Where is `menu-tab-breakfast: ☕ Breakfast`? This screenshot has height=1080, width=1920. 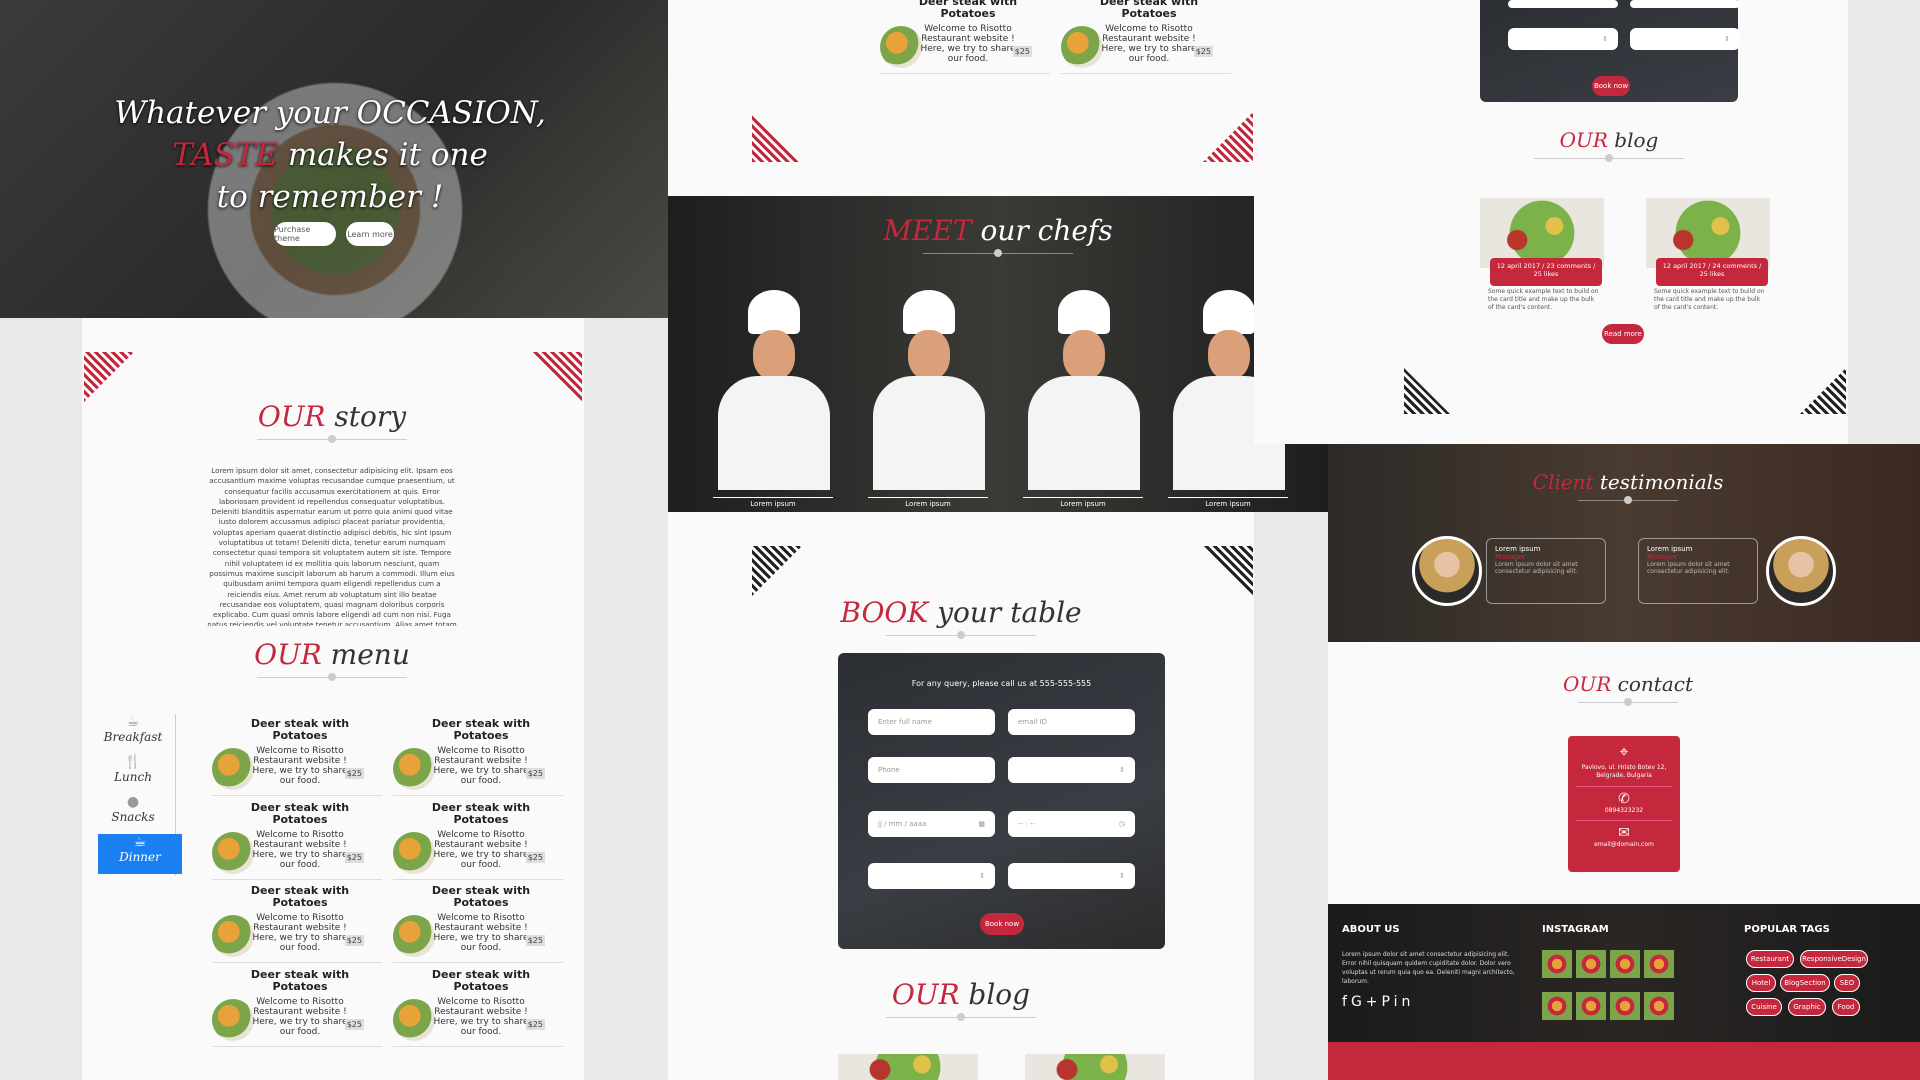
menu-tab-breakfast: ☕ Breakfast is located at coordinates (133, 733).